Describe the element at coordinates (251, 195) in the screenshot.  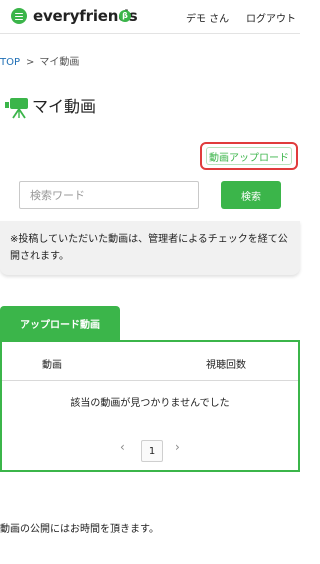
I see `search-button: 検索` at that location.